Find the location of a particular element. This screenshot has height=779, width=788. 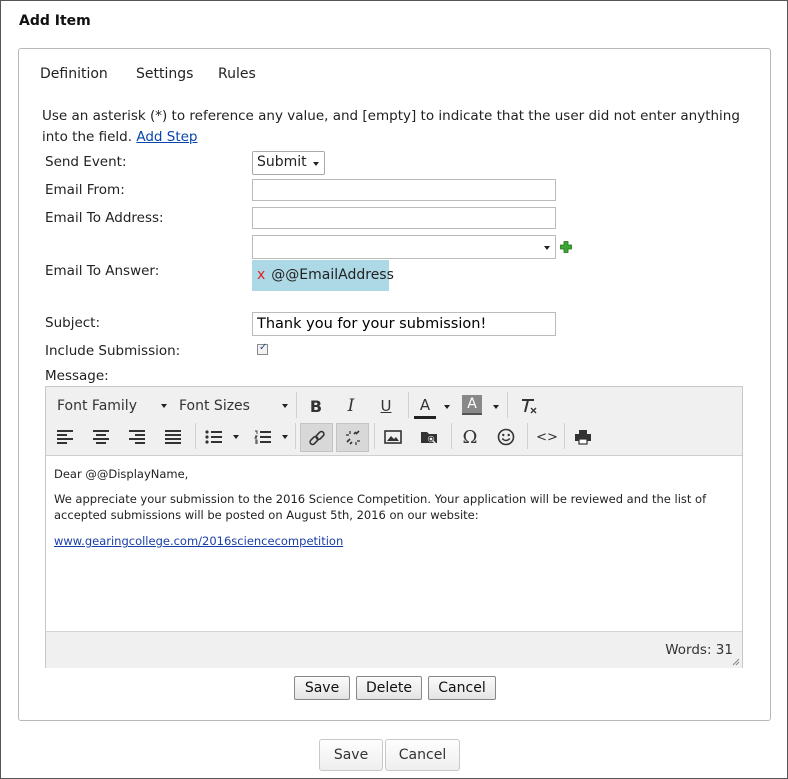

align-right-button is located at coordinates (137, 437).